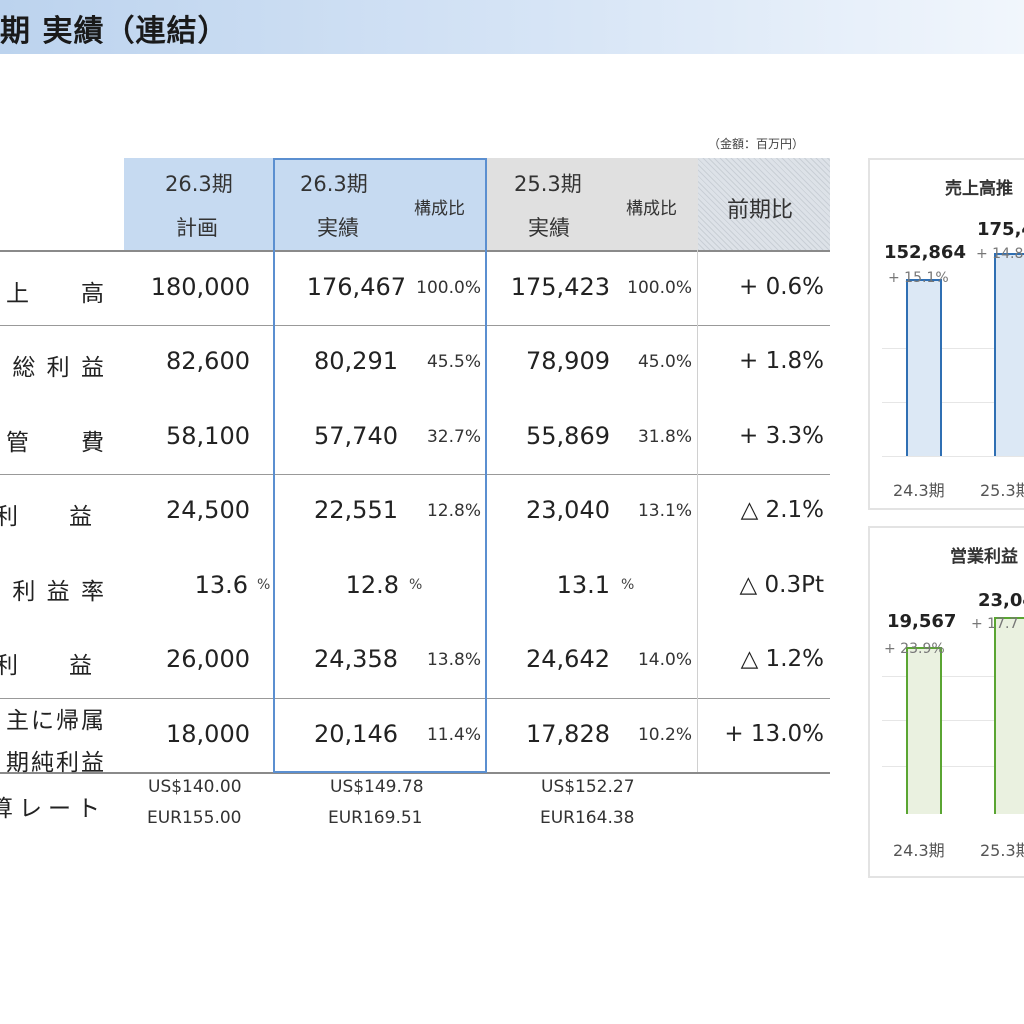  What do you see at coordinates (760, 210) in the screenshot?
I see `yoy-header: 前期比` at bounding box center [760, 210].